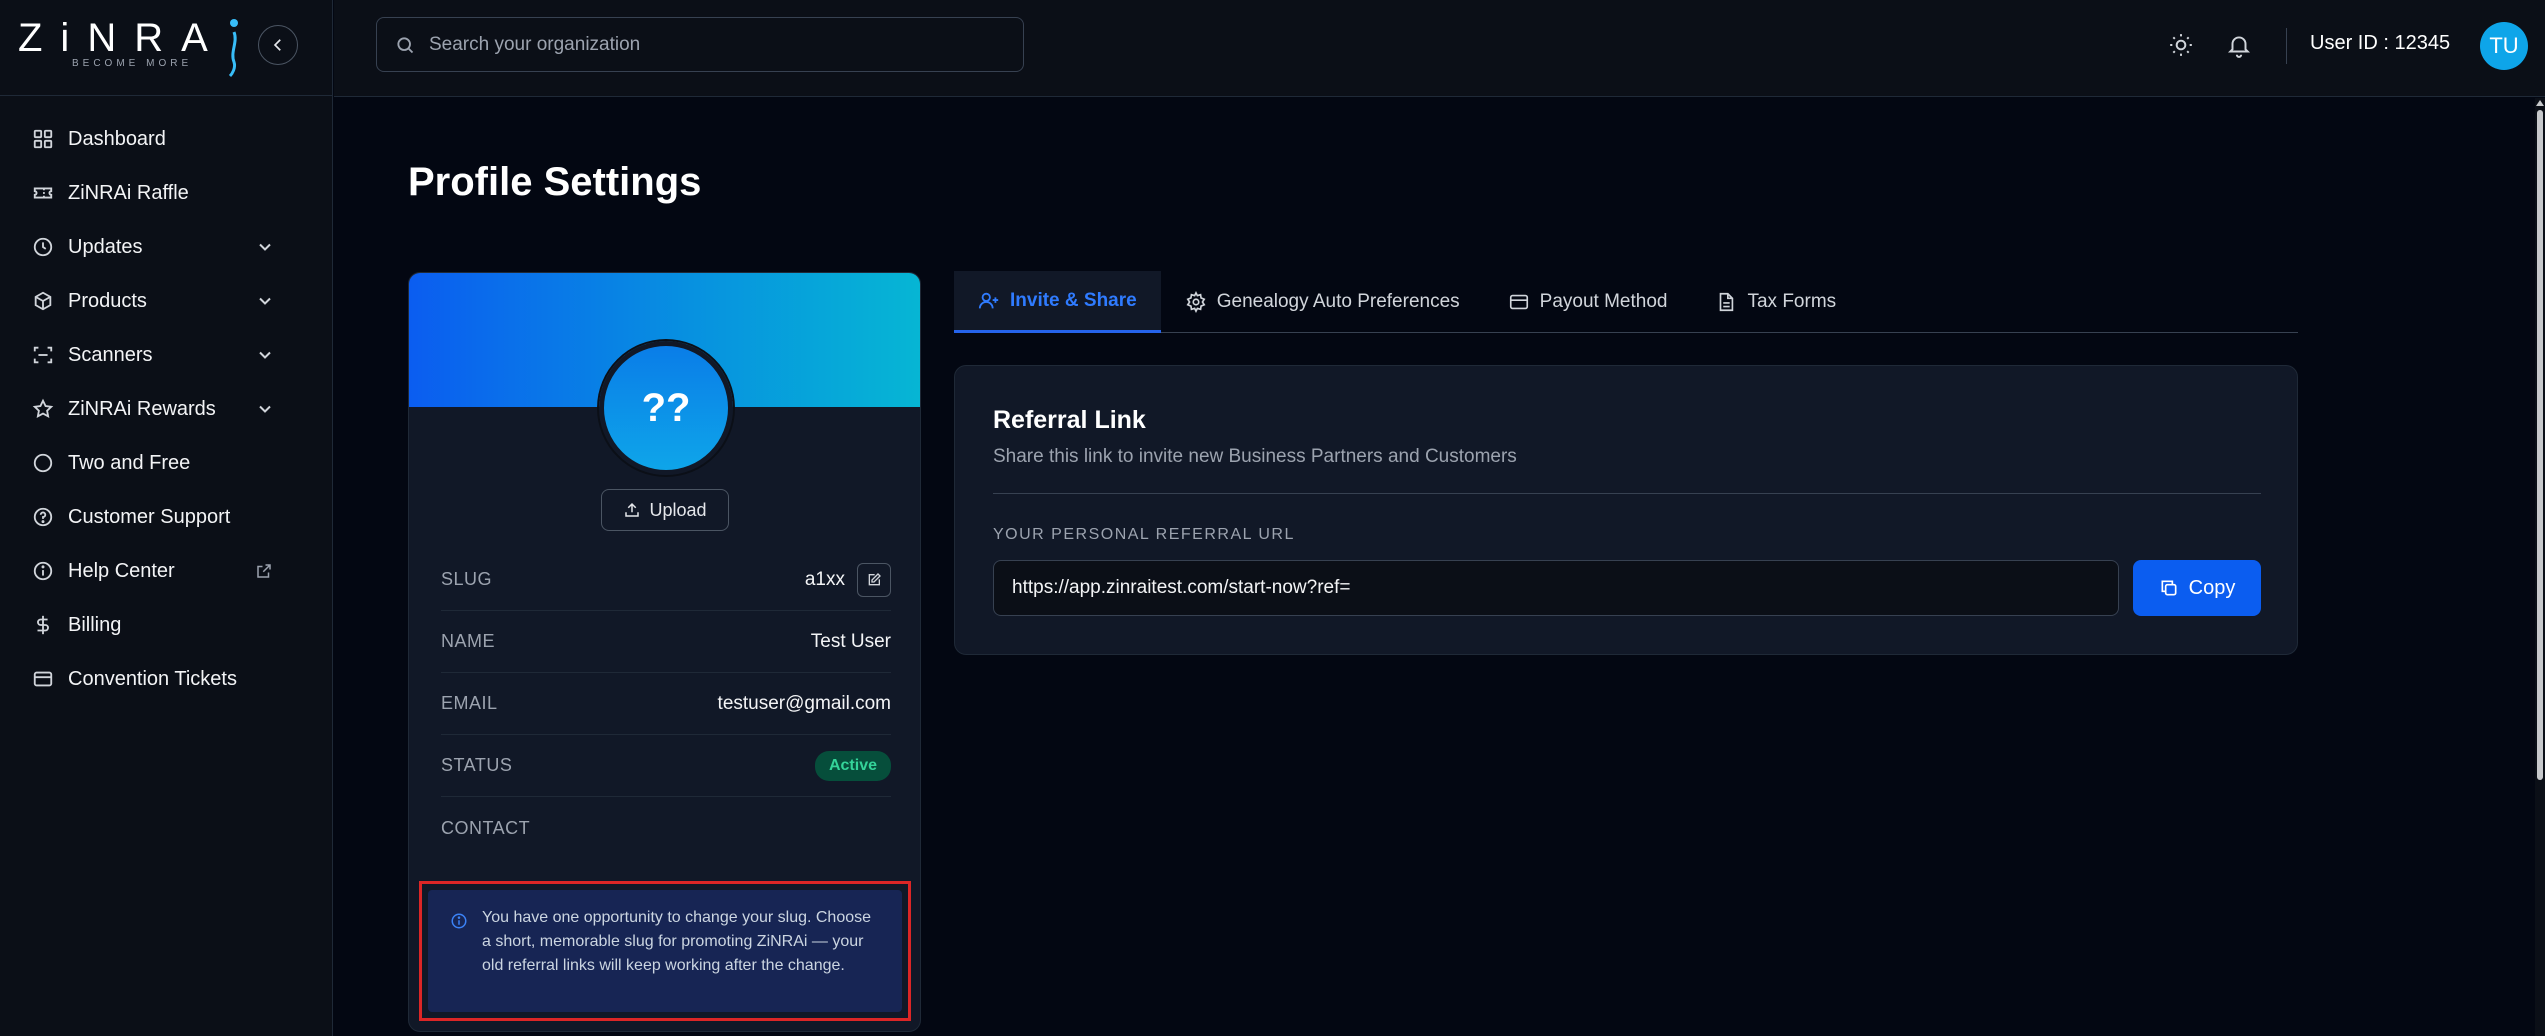 The width and height of the screenshot is (2545, 1036). I want to click on contact-key: CONTACT, so click(486, 827).